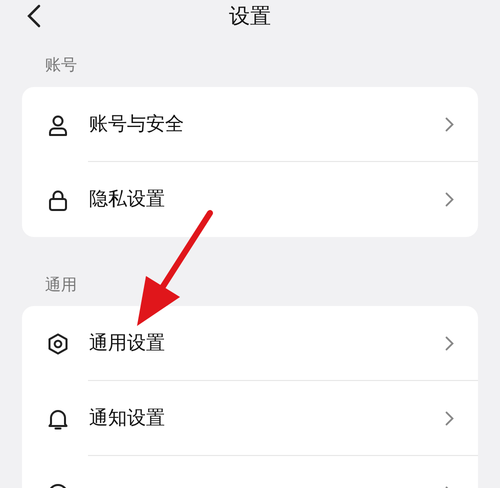 The image size is (500, 488). I want to click on settings-row: 账号与安全, so click(250, 124).